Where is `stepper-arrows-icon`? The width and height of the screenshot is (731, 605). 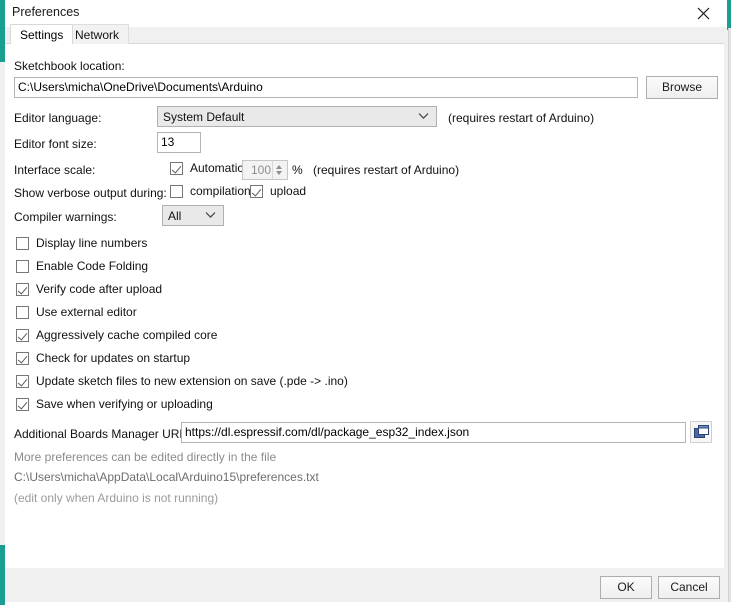 stepper-arrows-icon is located at coordinates (278, 170).